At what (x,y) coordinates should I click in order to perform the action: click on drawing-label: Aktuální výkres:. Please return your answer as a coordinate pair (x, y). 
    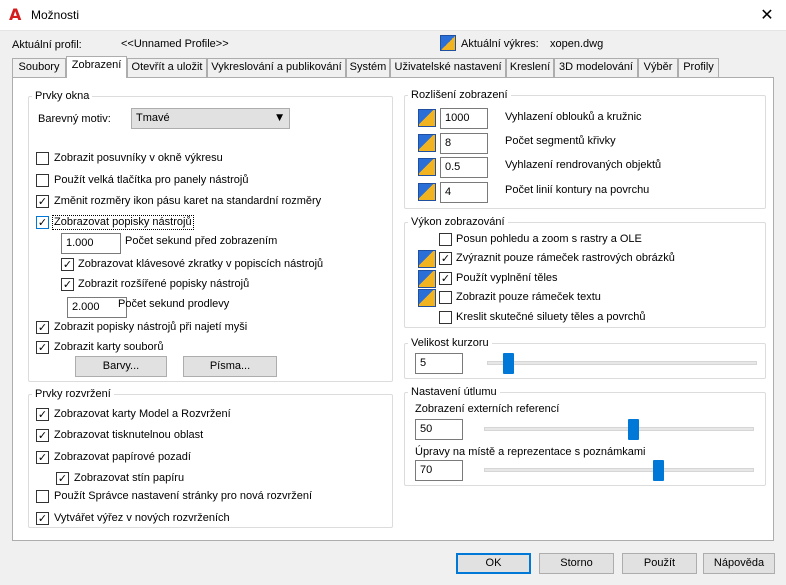
    Looking at the image, I should click on (500, 44).